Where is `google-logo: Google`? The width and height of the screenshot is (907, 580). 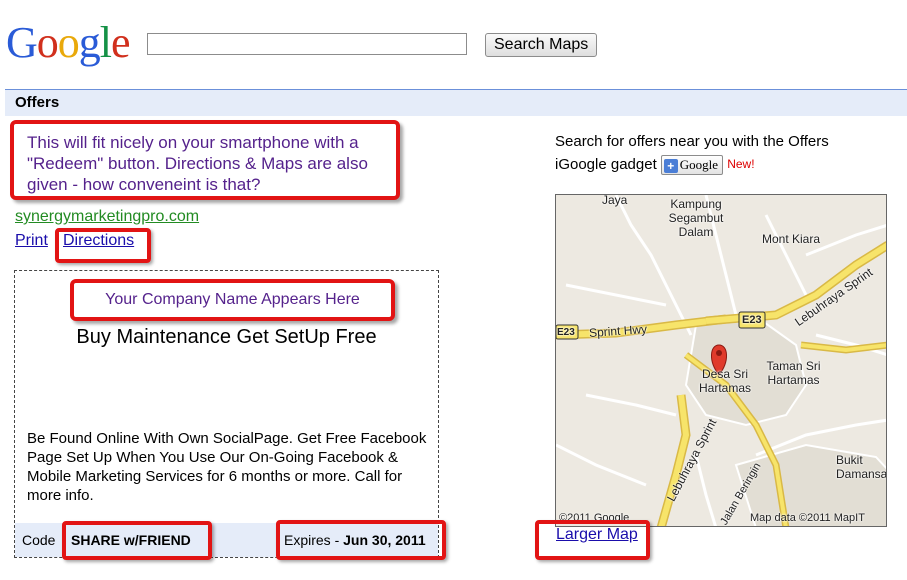 google-logo: Google is located at coordinates (68, 43).